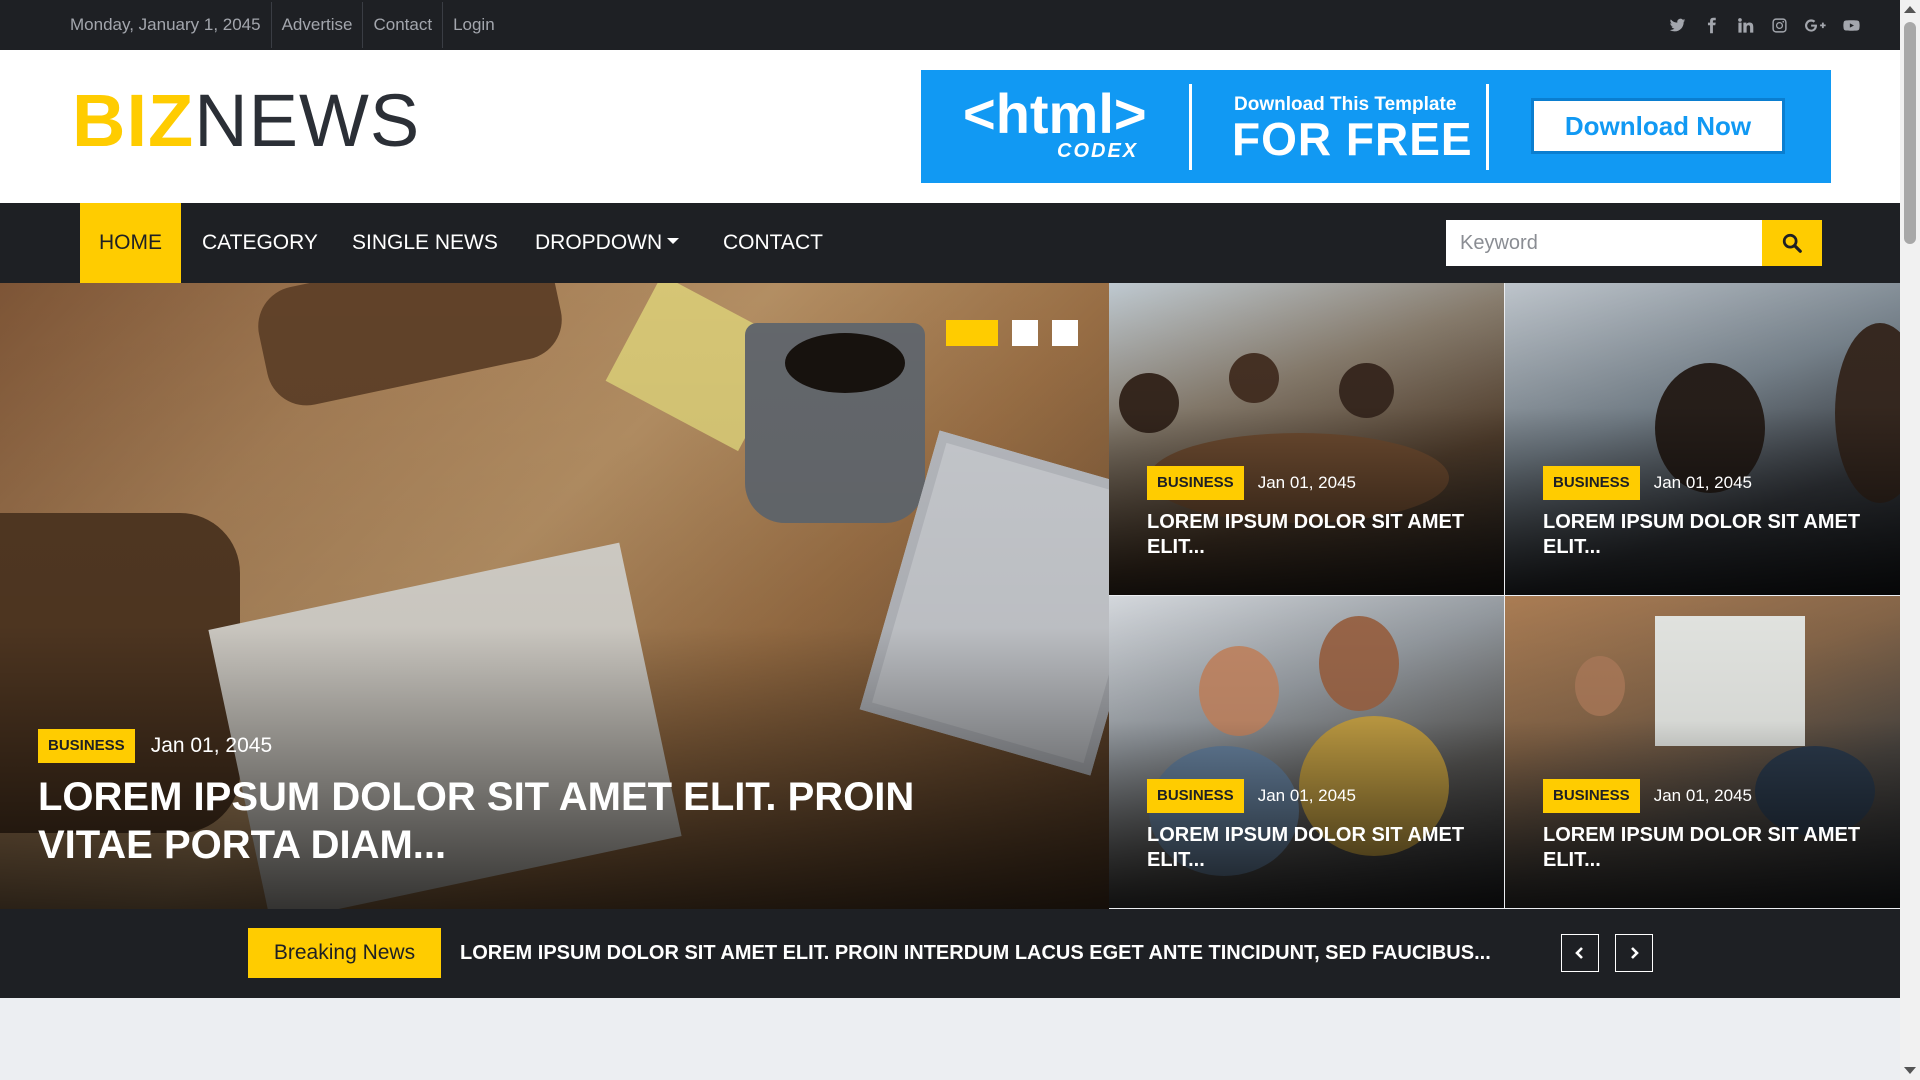 This screenshot has height=1080, width=1920. I want to click on twitter-icon, so click(1677, 25).